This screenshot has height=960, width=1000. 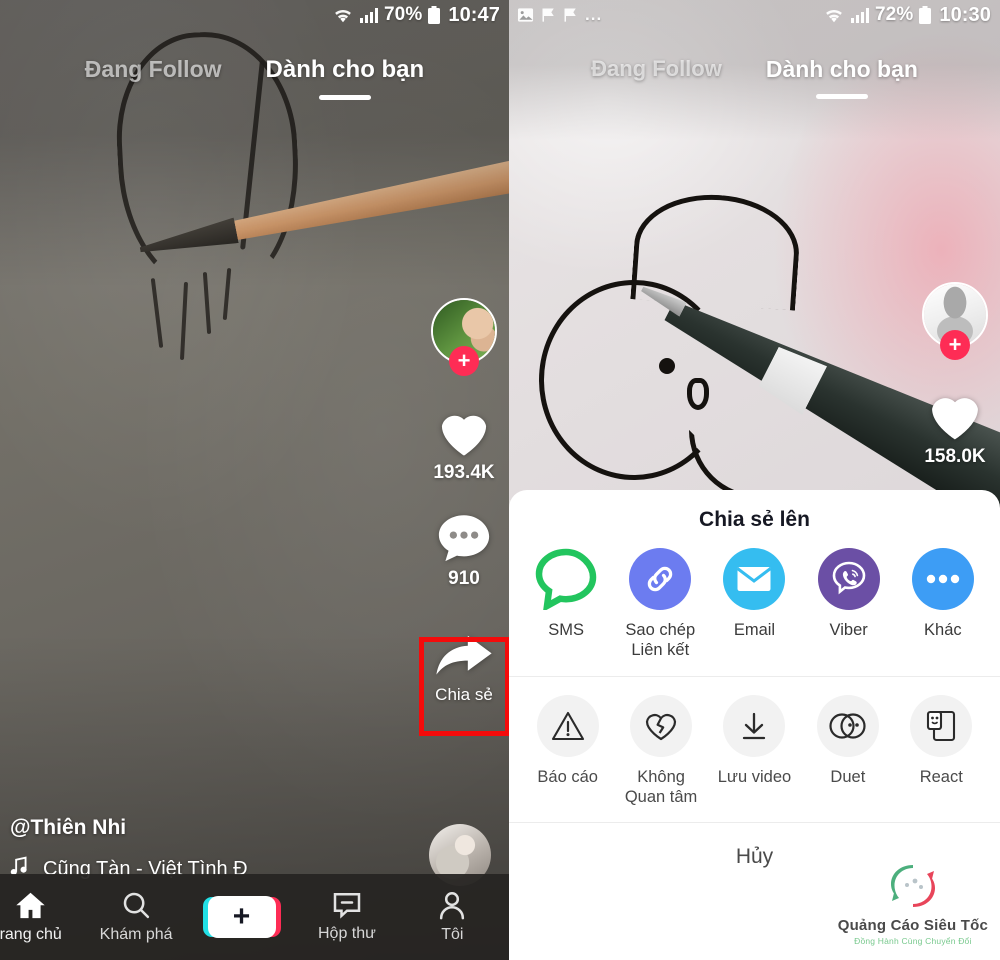 I want to click on comment-icon, so click(x=464, y=537).